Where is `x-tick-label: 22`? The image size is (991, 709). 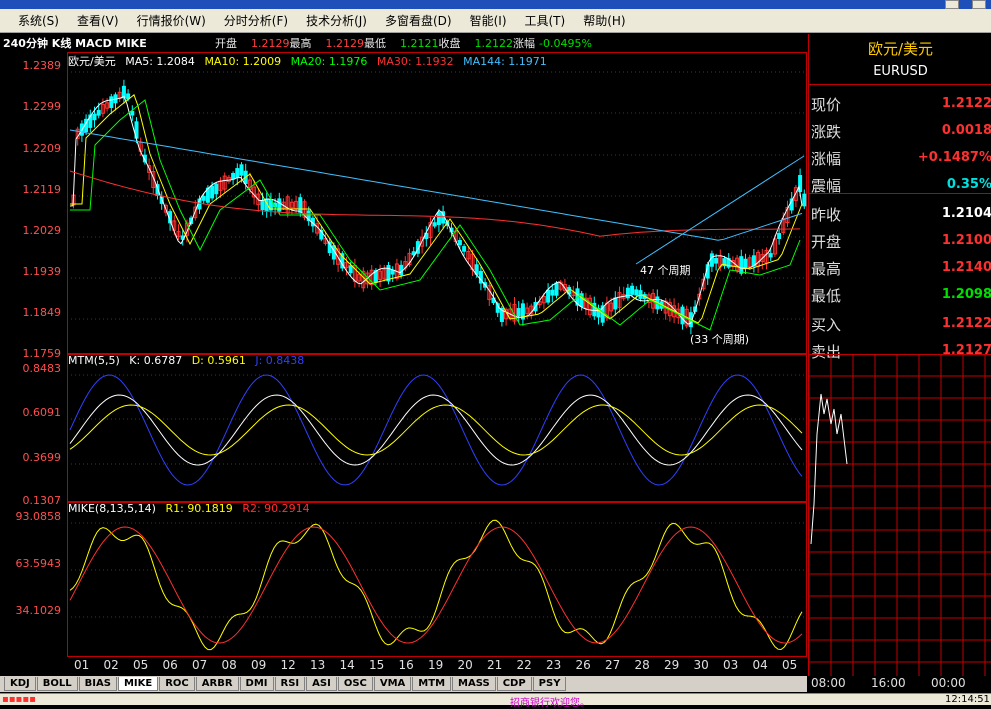
x-tick-label: 22 is located at coordinates (524, 665).